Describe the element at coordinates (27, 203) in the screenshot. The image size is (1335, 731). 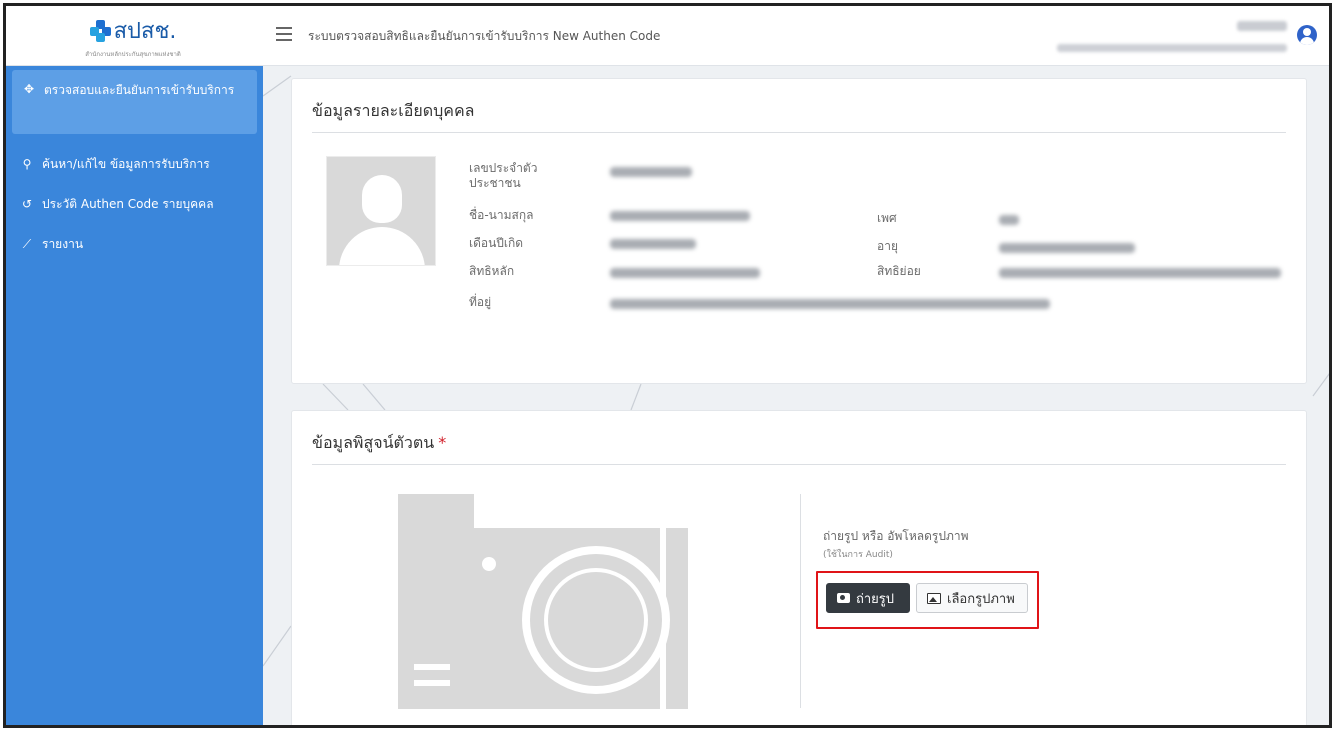
I see `history-icon: ↺` at that location.